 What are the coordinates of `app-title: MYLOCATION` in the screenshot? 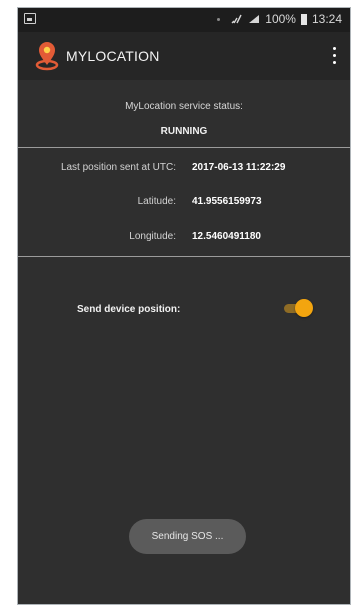 It's located at (113, 56).